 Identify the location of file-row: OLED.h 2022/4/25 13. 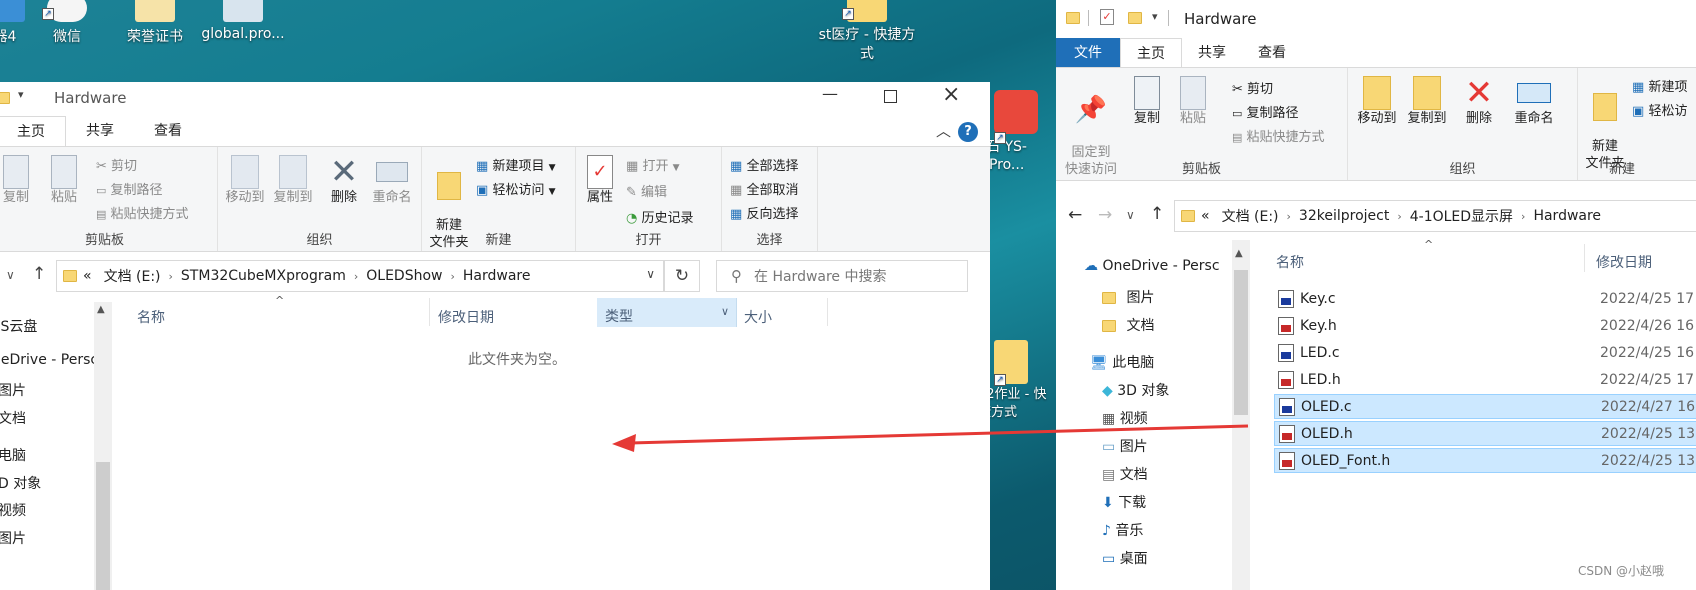
(1485, 433).